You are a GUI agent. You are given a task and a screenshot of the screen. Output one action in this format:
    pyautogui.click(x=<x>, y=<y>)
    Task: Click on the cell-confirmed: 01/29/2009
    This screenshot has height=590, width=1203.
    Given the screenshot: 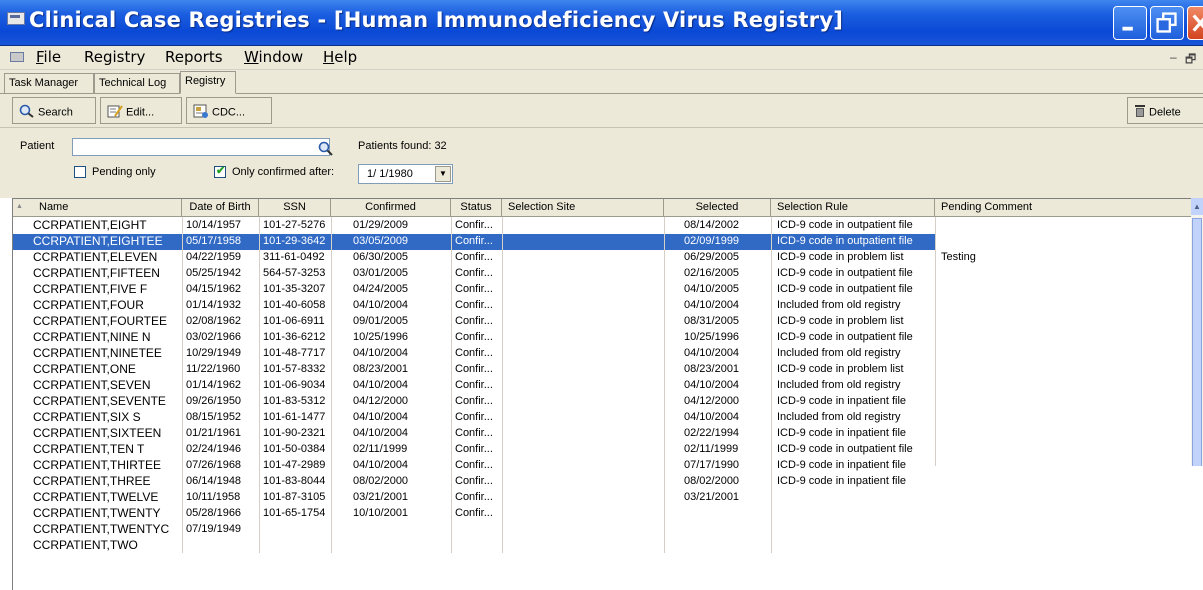 What is the action you would take?
    pyautogui.click(x=381, y=225)
    